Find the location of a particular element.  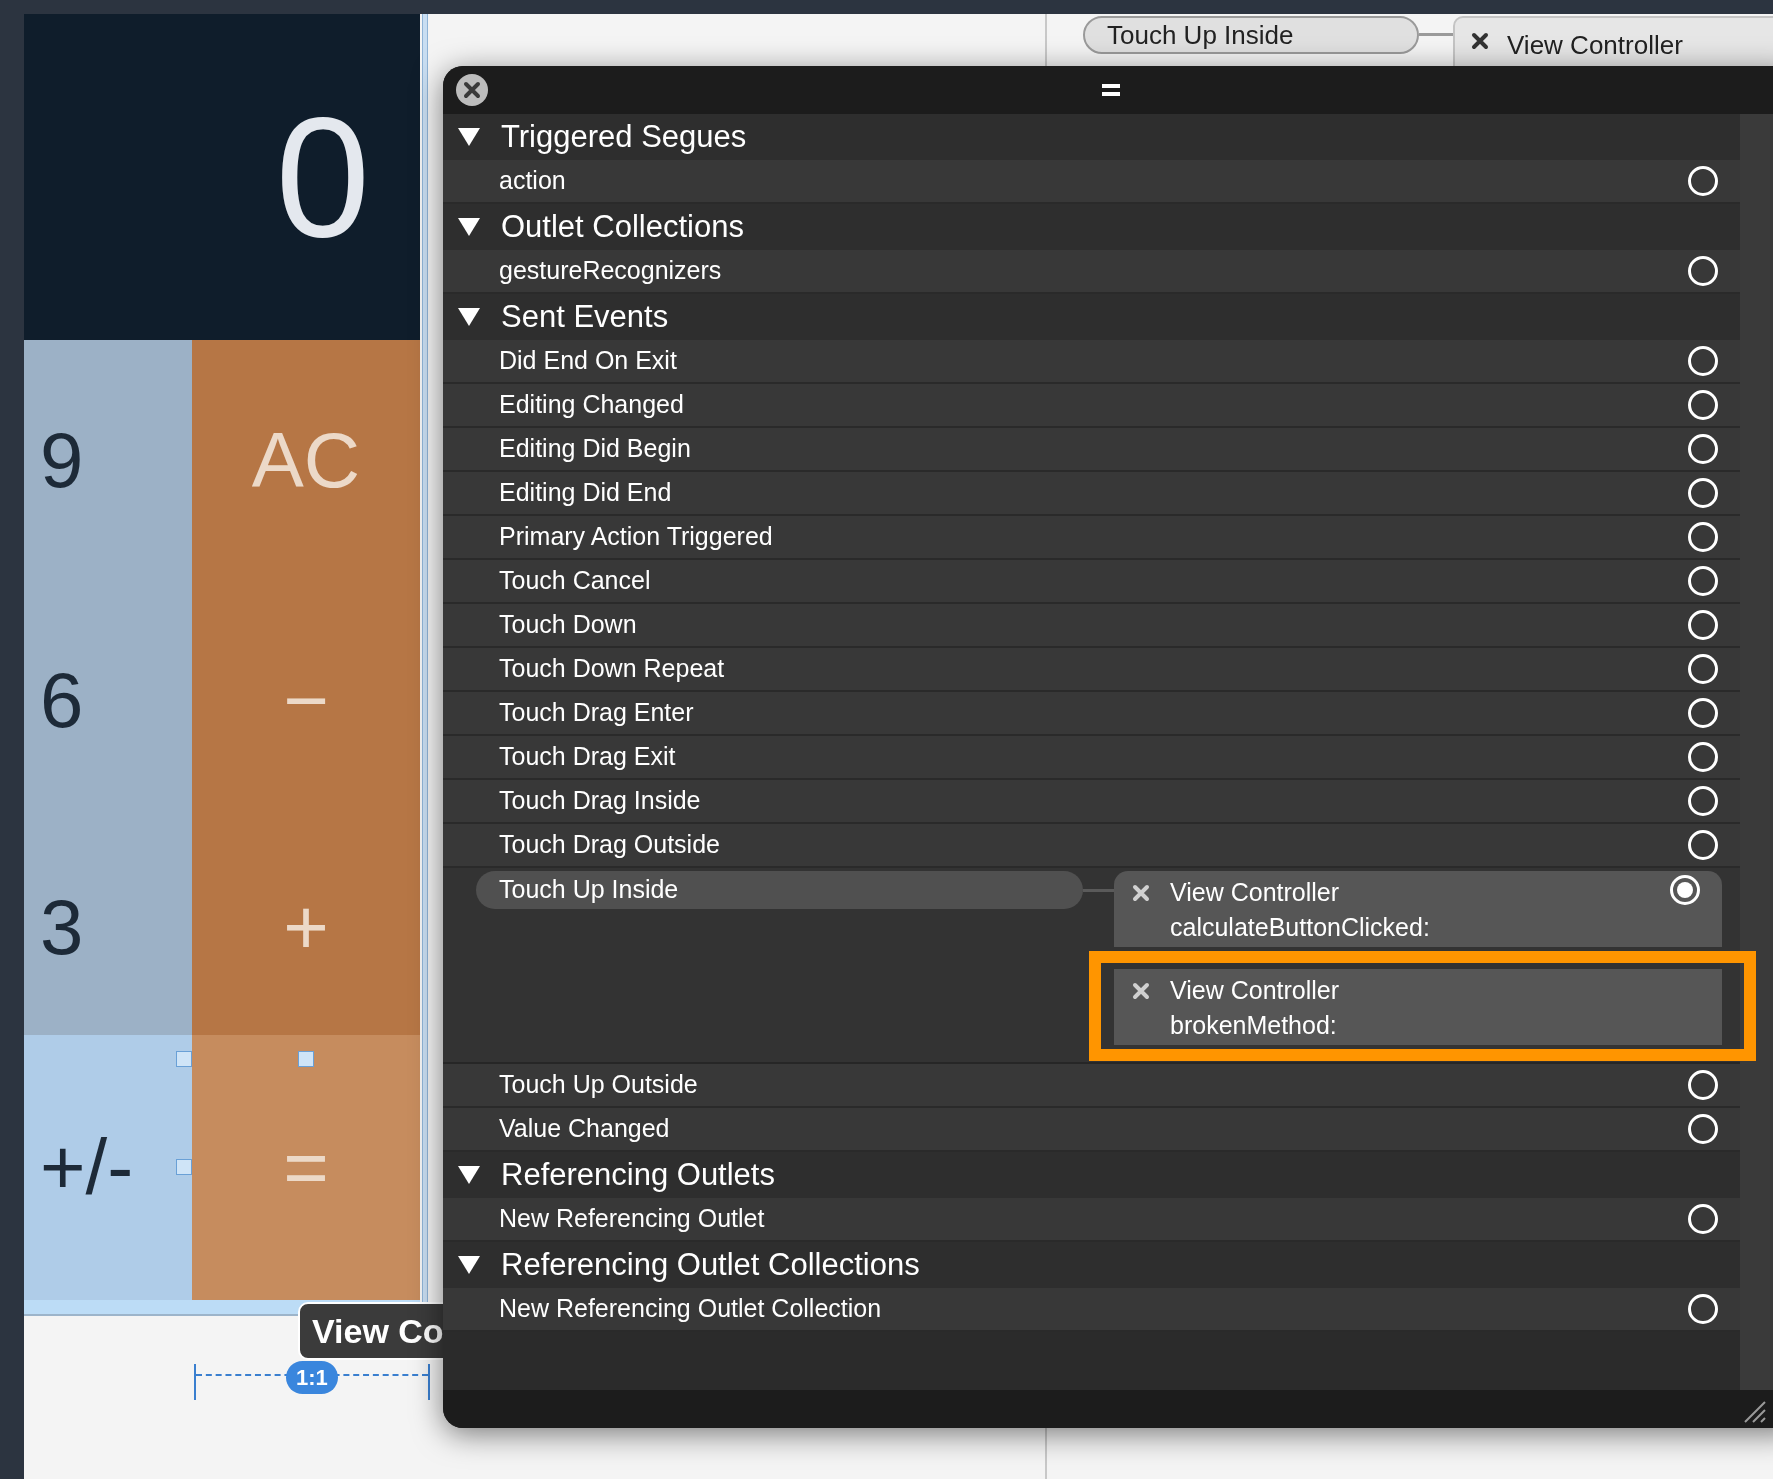

connection-method: brokenMethod: is located at coordinates (1253, 1025).